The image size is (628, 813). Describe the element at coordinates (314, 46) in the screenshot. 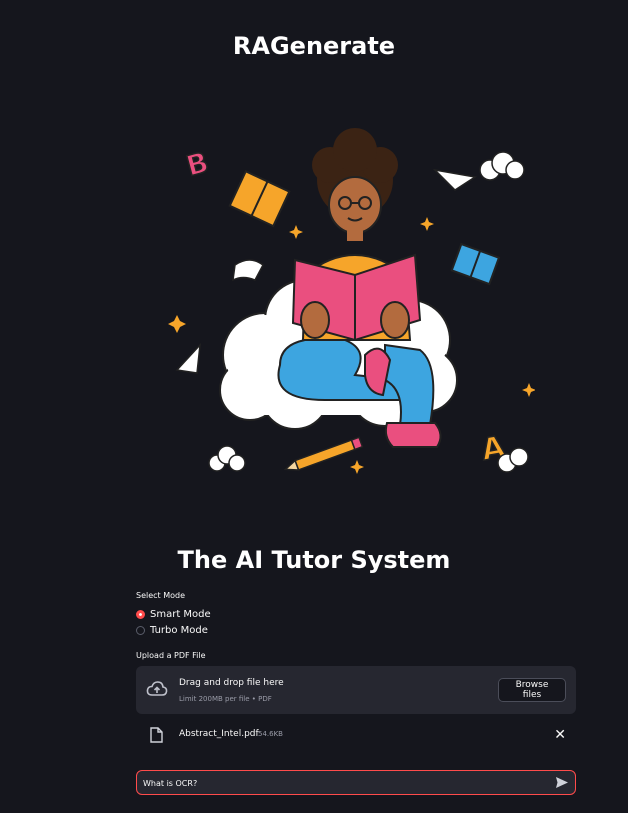

I see `app-title: RAGenerate` at that location.